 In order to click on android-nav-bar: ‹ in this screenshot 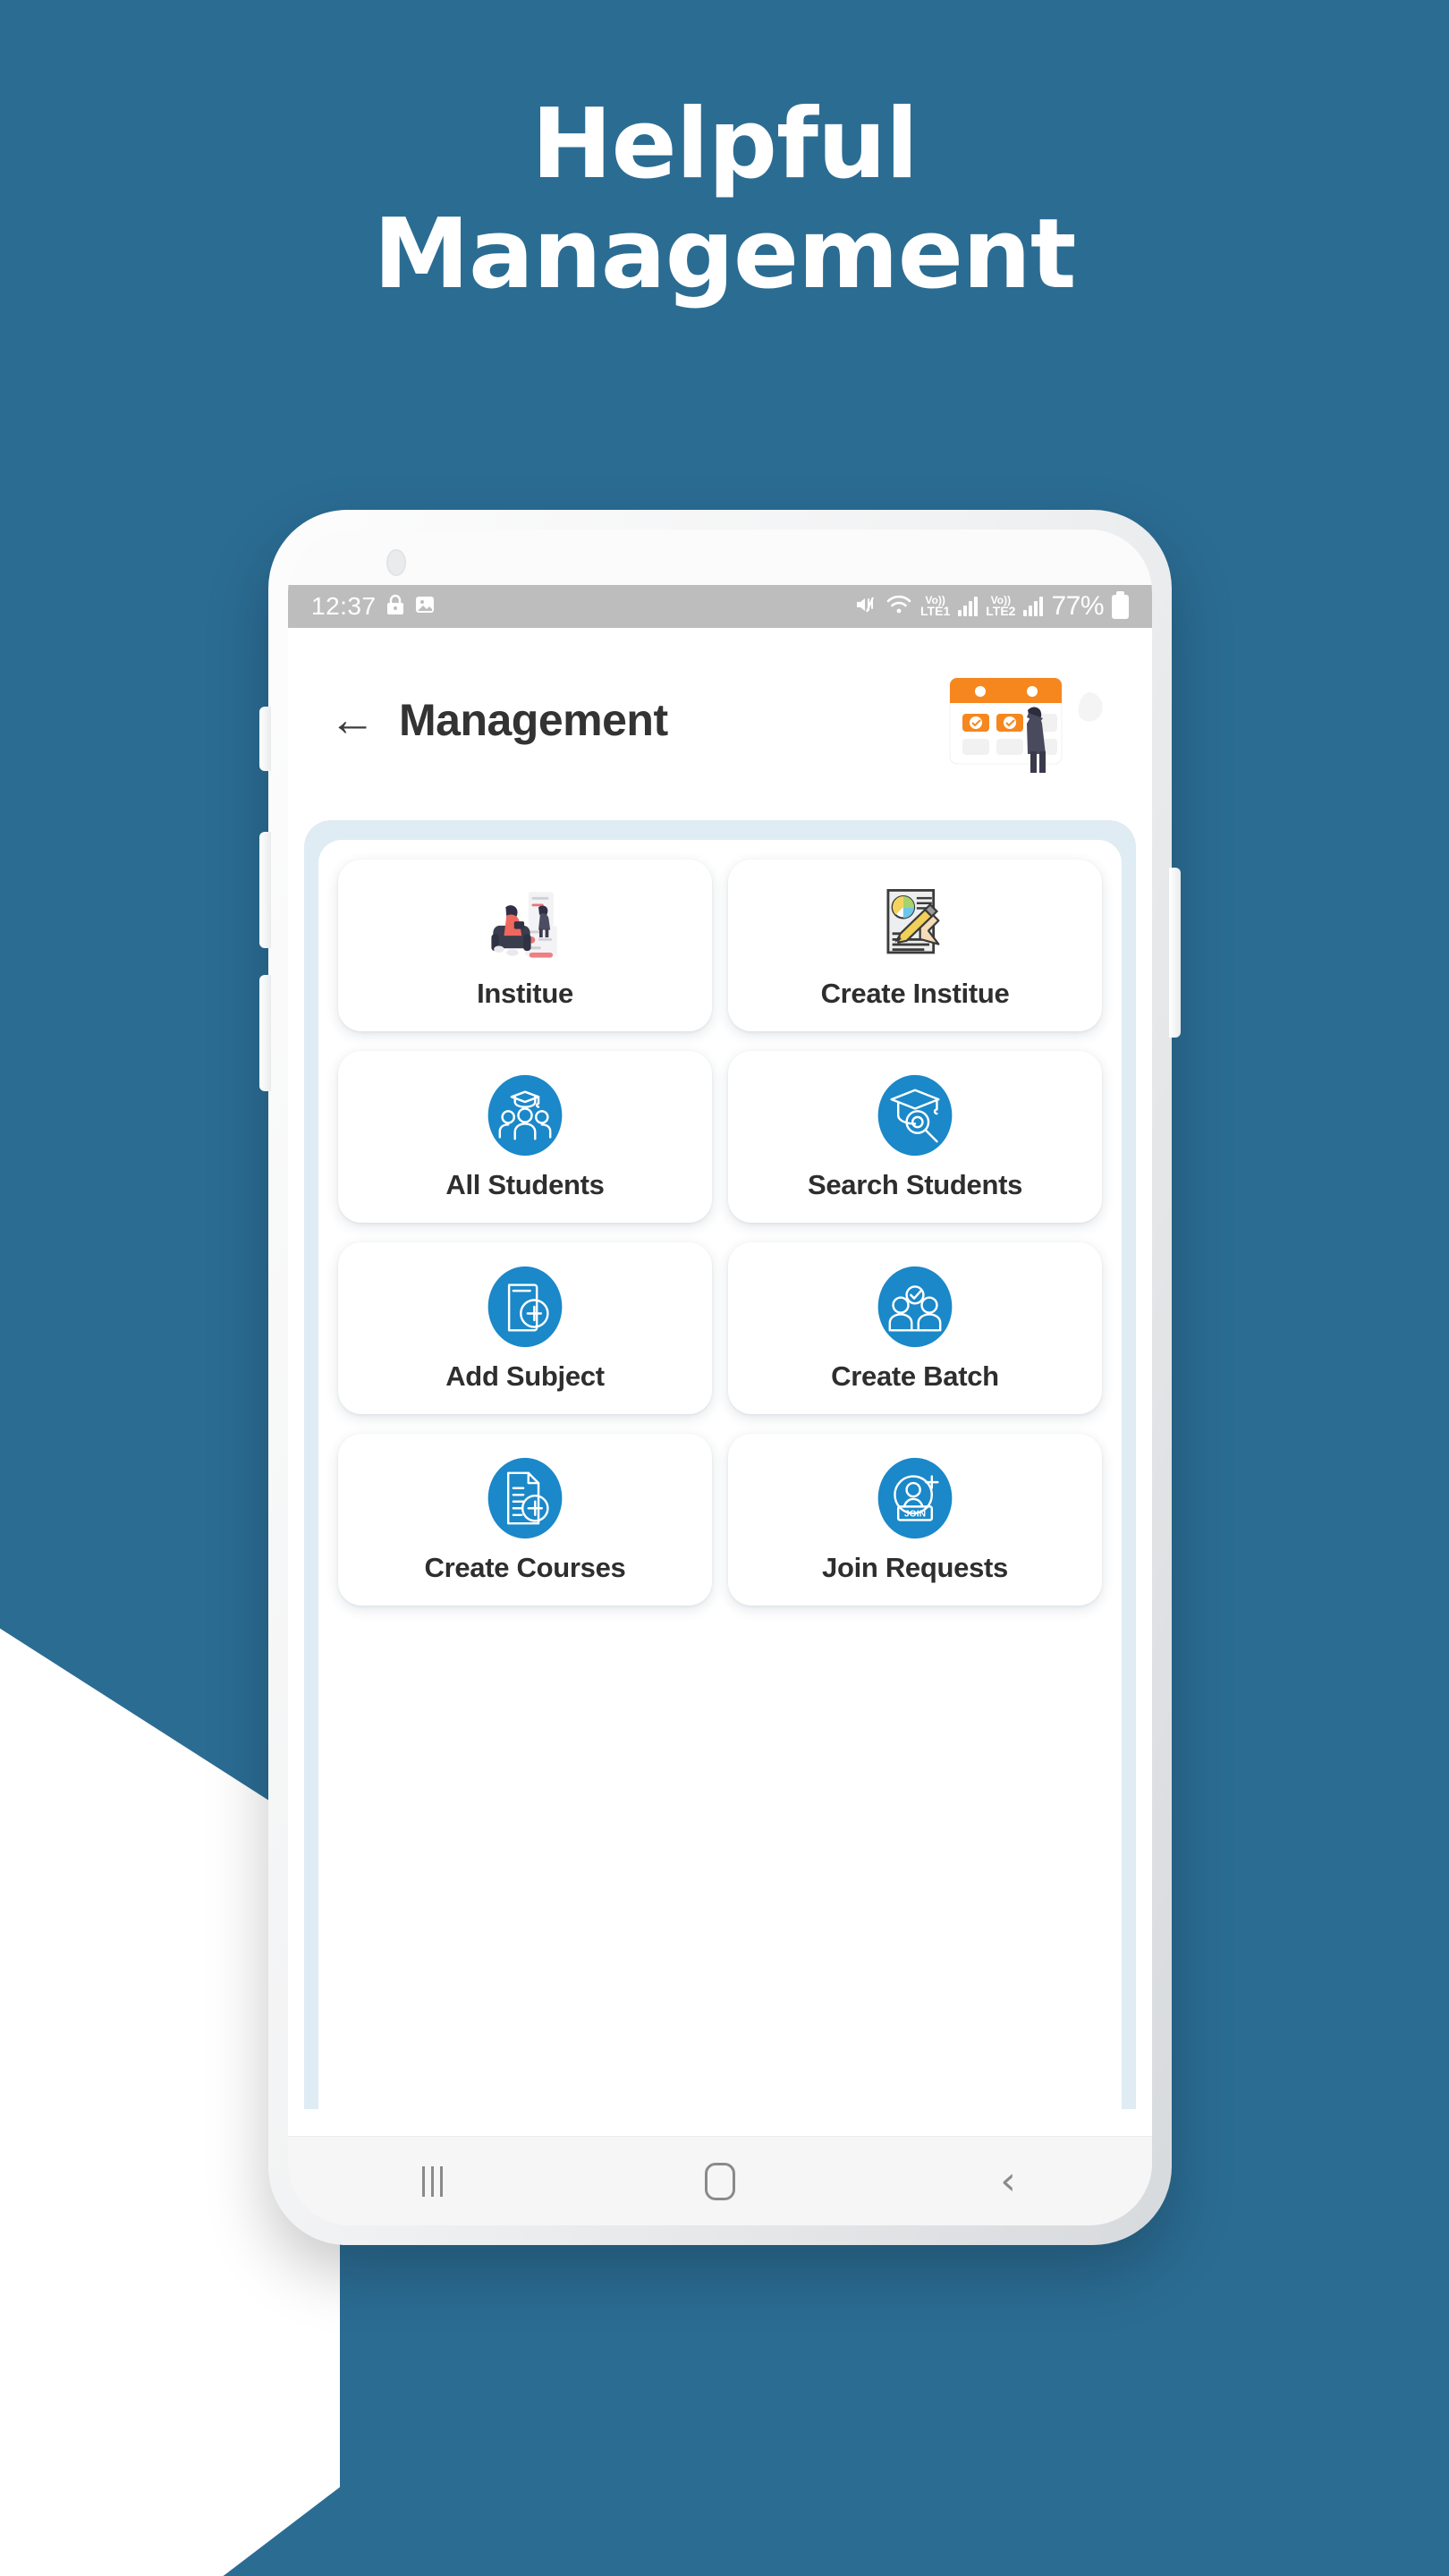, I will do `click(720, 2180)`.